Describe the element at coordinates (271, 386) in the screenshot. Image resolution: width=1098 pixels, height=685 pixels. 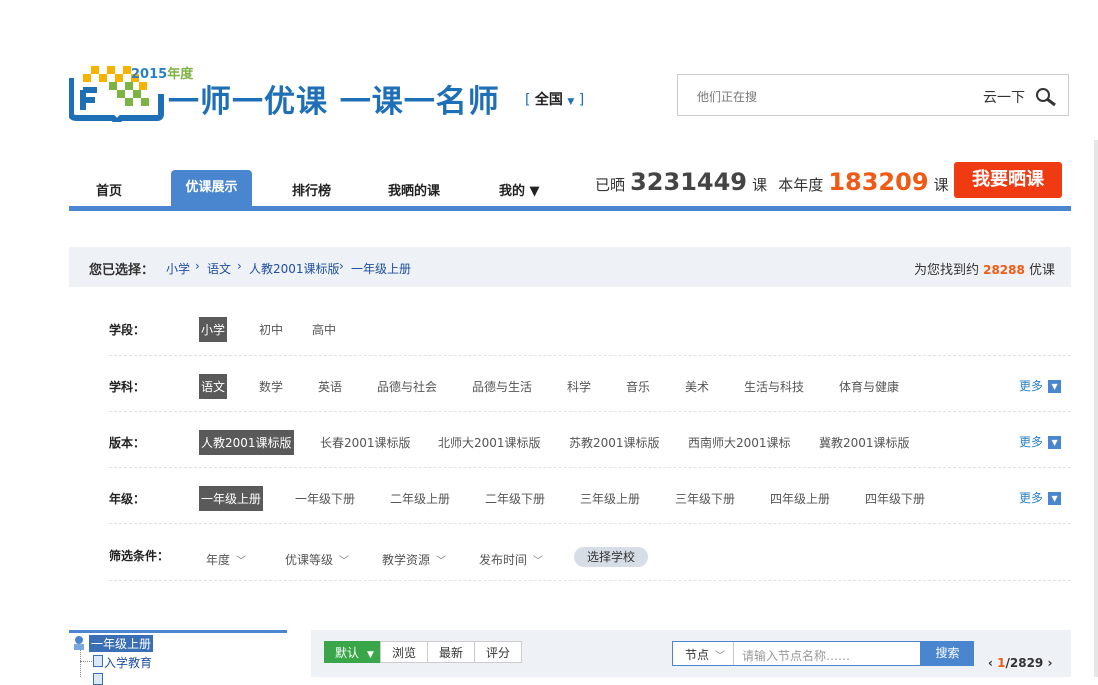
I see `filter-option: 数学` at that location.